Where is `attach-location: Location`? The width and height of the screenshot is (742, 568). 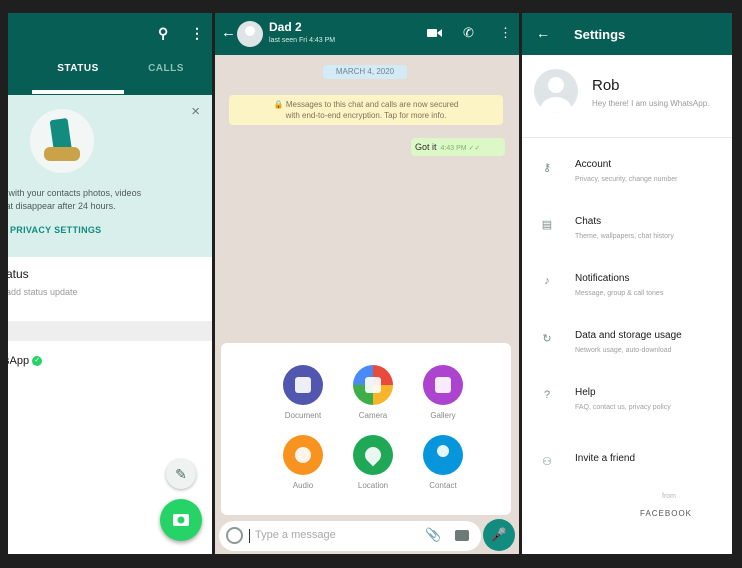
attach-location: Location is located at coordinates (373, 462).